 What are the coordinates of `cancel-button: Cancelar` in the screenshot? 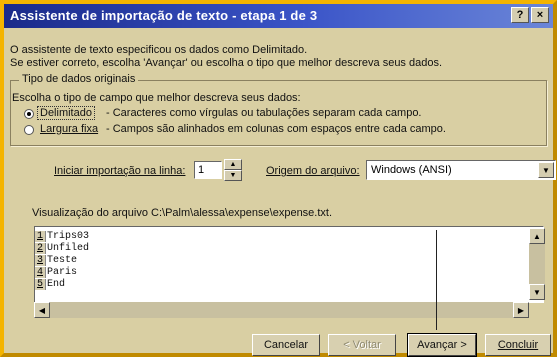 It's located at (286, 345).